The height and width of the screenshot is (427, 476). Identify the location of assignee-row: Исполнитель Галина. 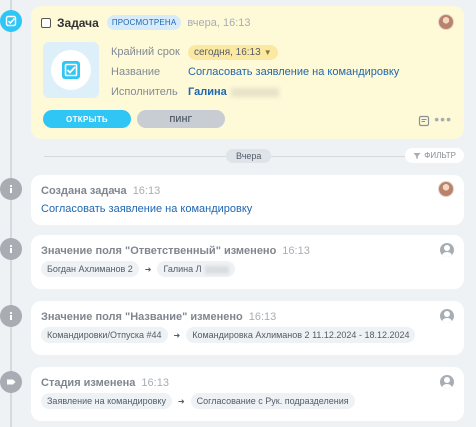
(255, 92).